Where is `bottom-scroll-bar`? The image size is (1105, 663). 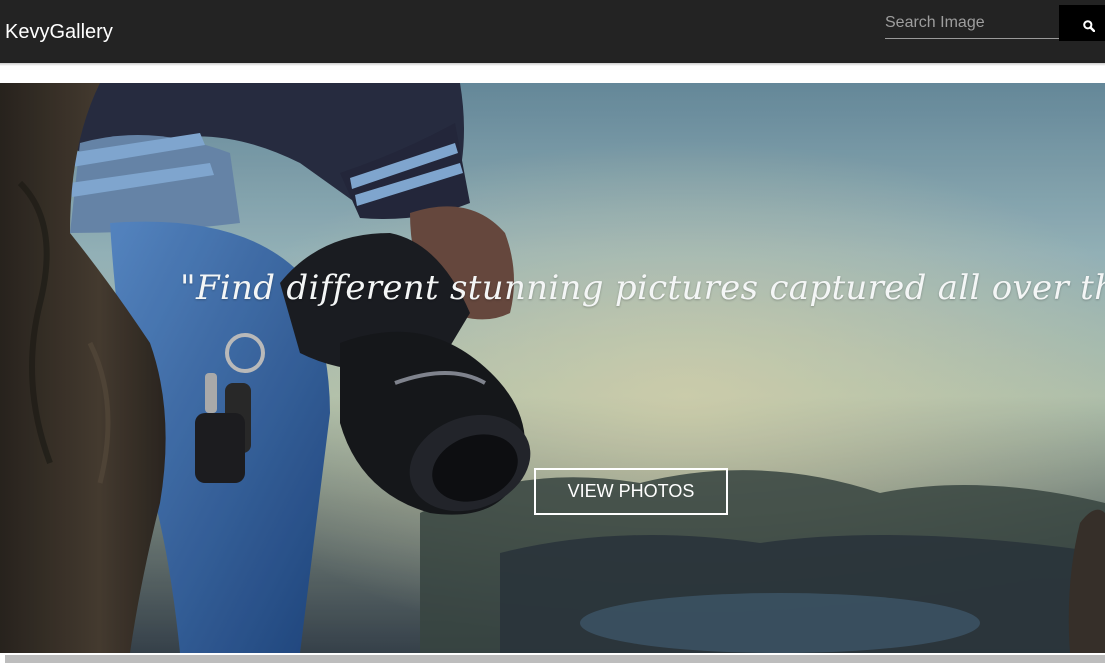
bottom-scroll-bar is located at coordinates (555, 659).